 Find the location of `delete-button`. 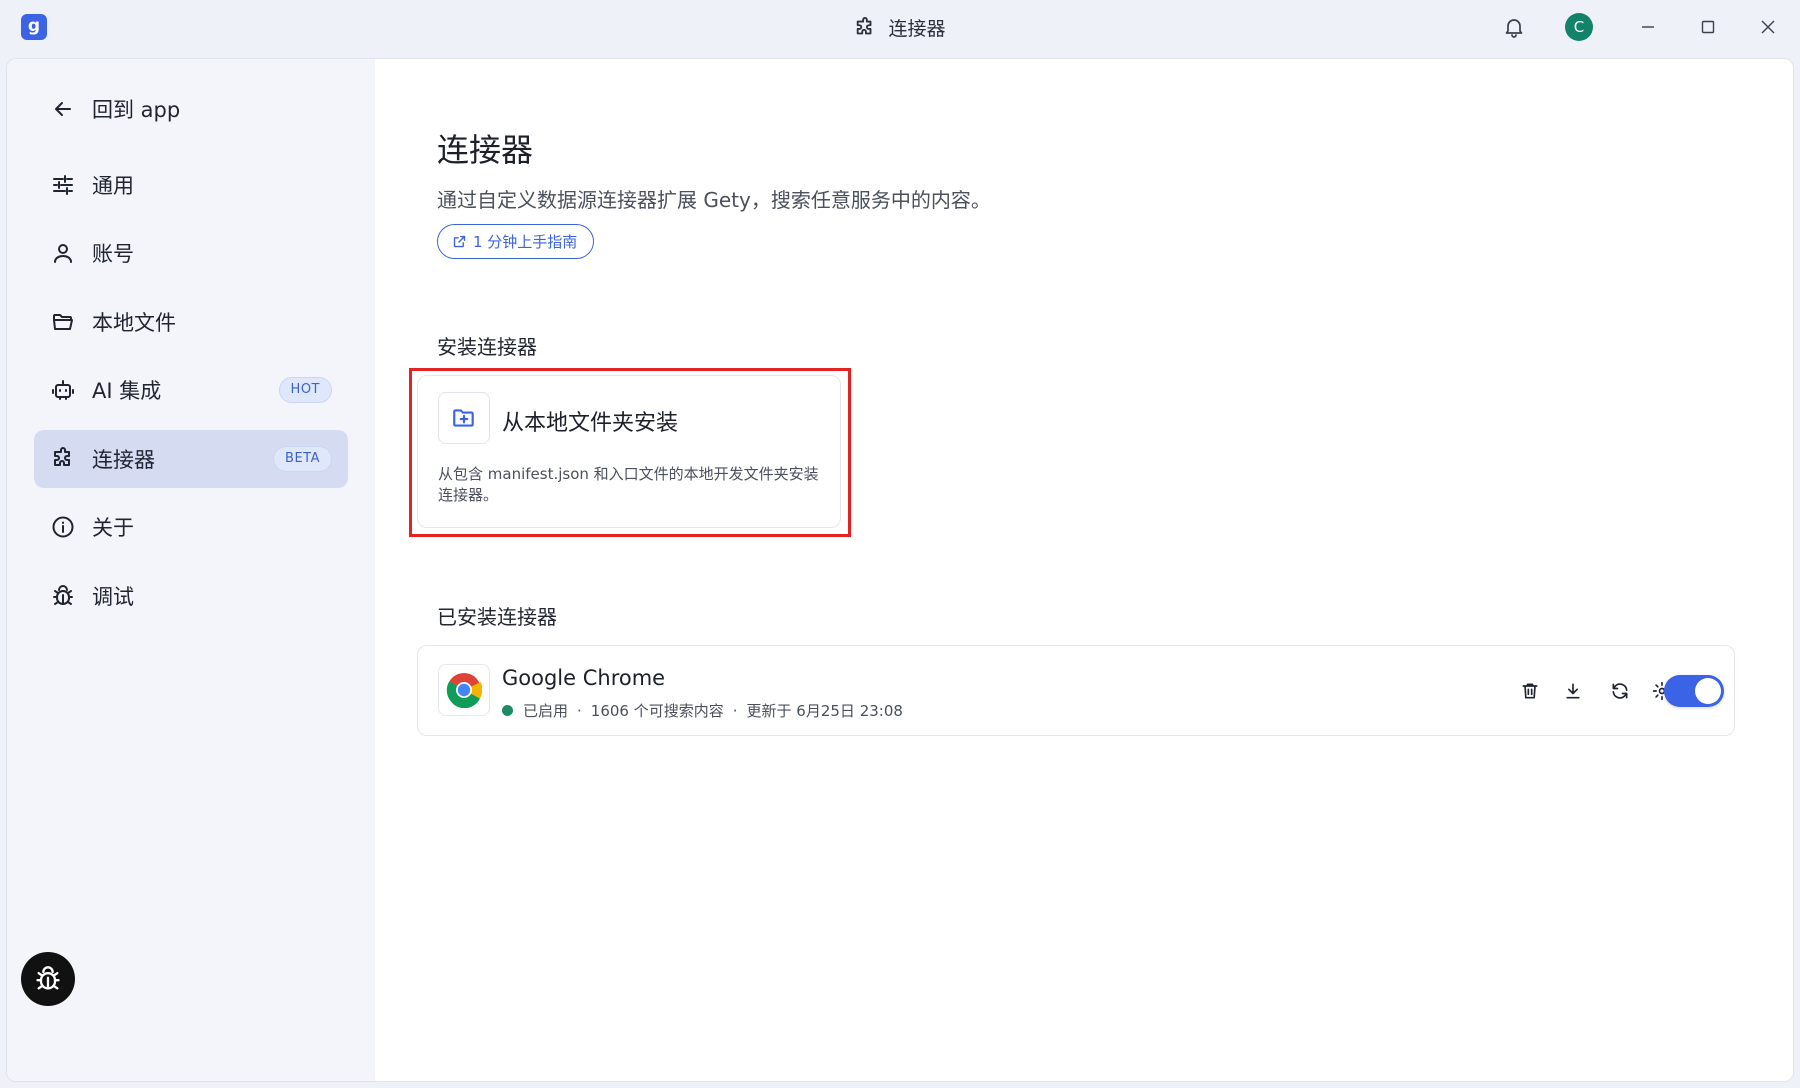

delete-button is located at coordinates (1530, 691).